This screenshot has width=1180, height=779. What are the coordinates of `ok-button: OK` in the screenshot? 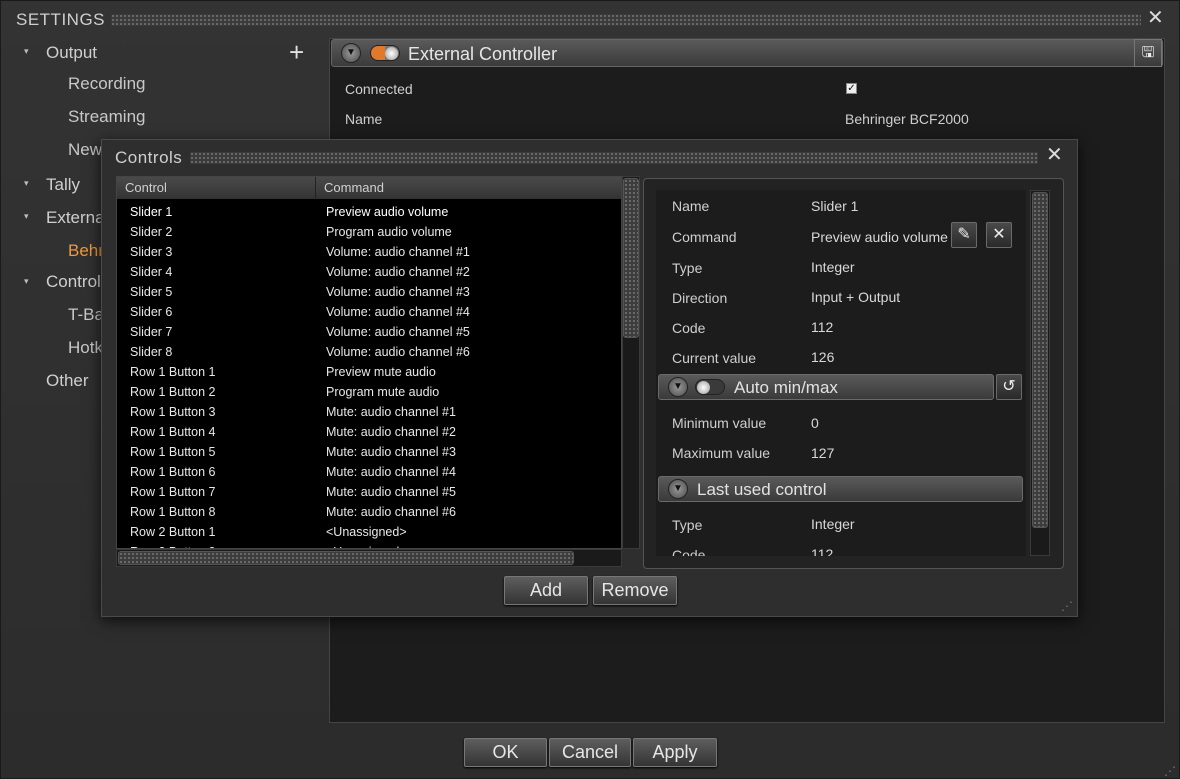 It's located at (505, 752).